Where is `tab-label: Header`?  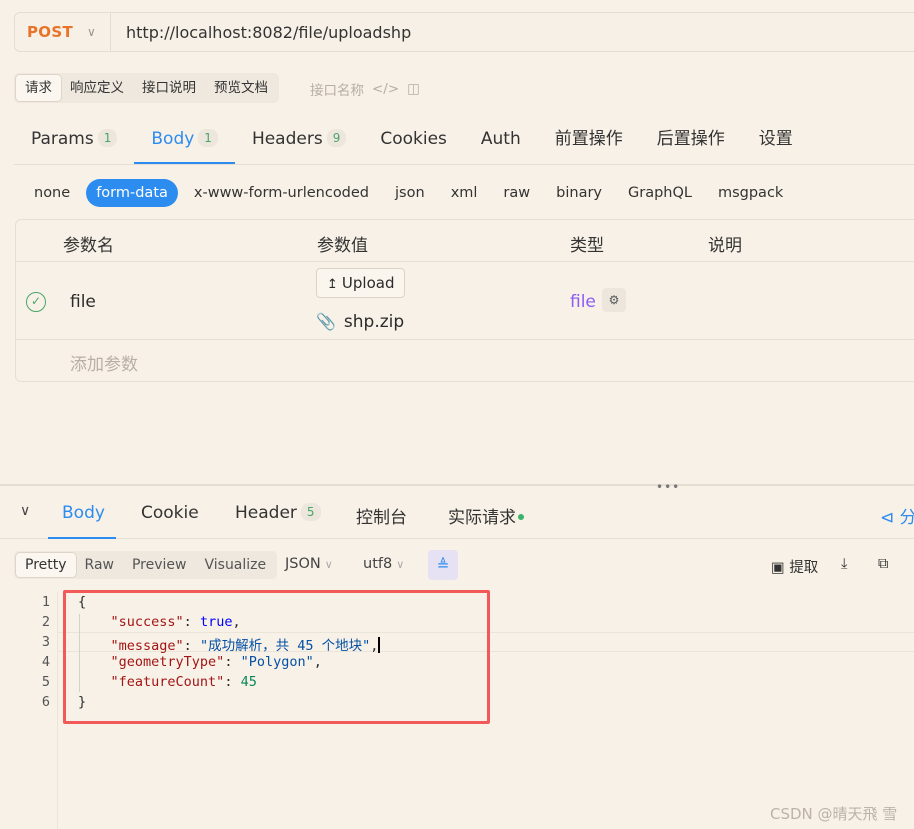
tab-label: Header is located at coordinates (266, 513).